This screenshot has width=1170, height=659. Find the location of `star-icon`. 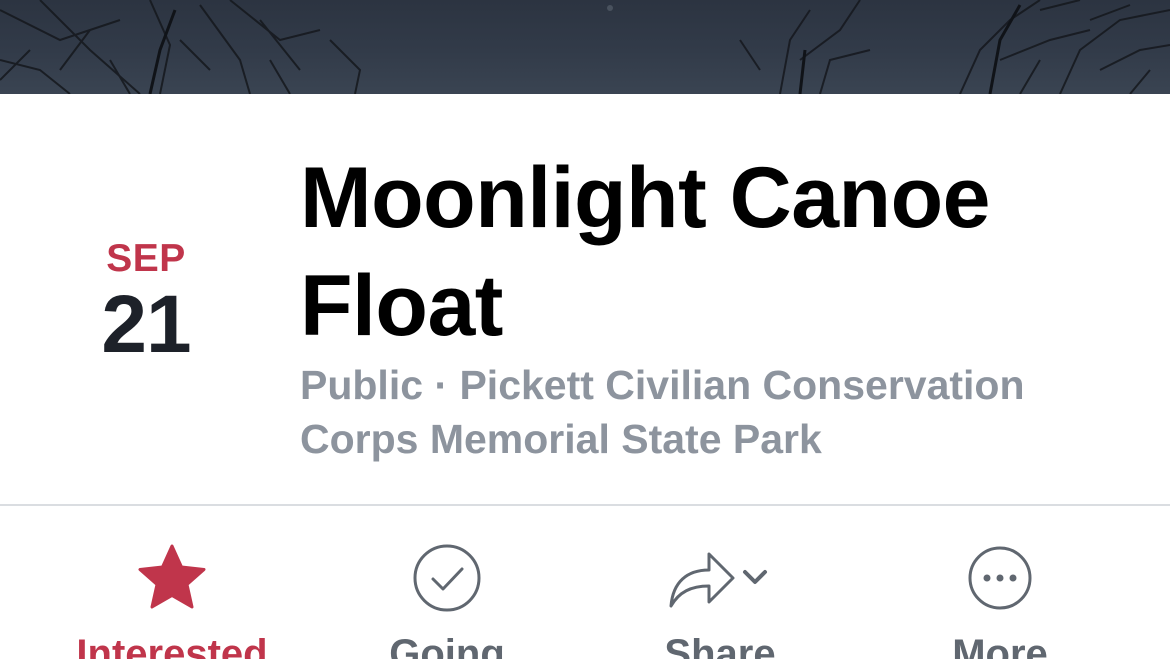

star-icon is located at coordinates (172, 579).